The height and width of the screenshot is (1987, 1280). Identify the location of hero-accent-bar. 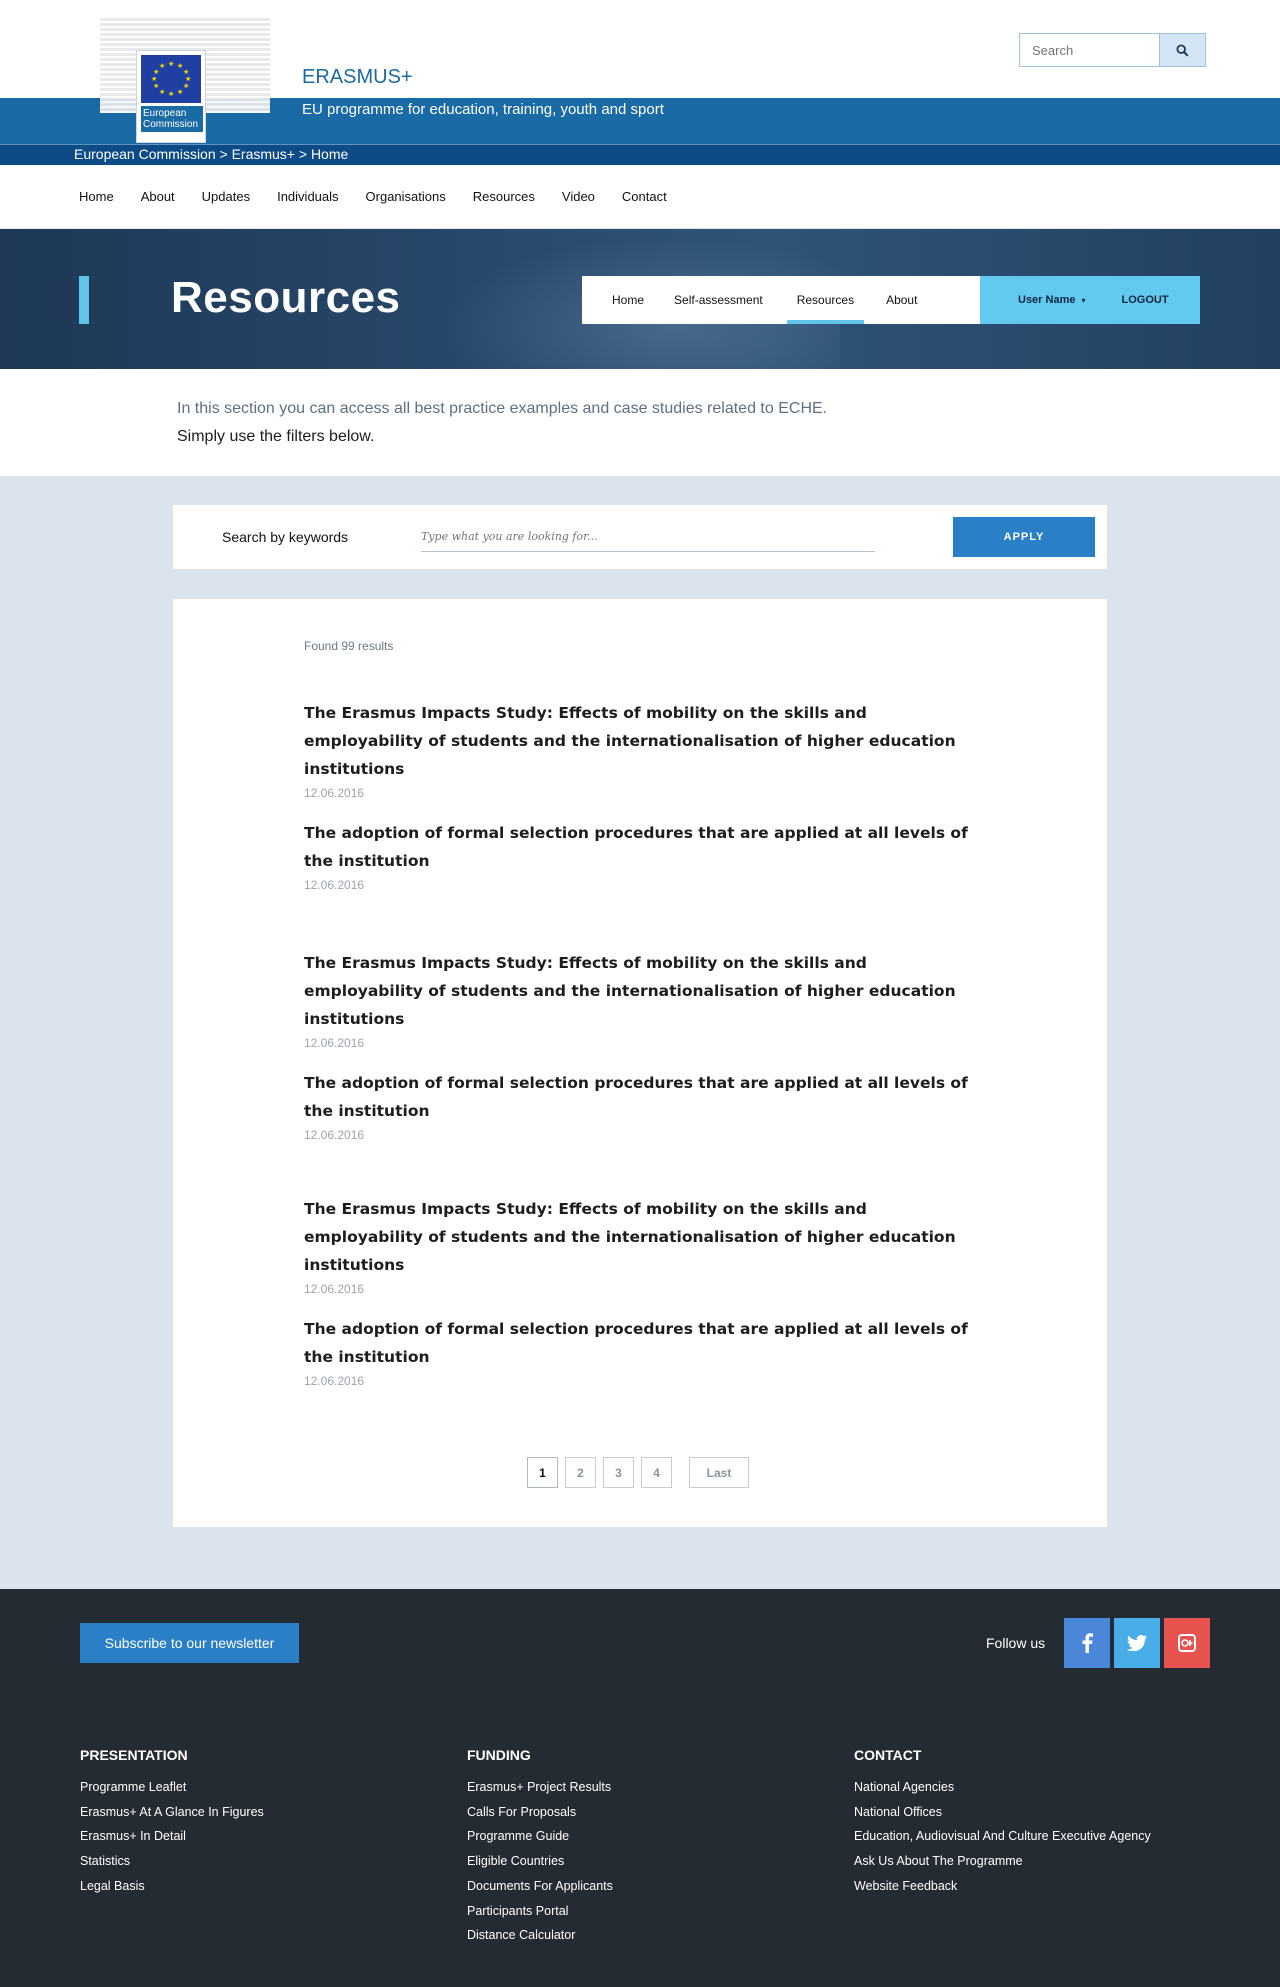
(84, 300).